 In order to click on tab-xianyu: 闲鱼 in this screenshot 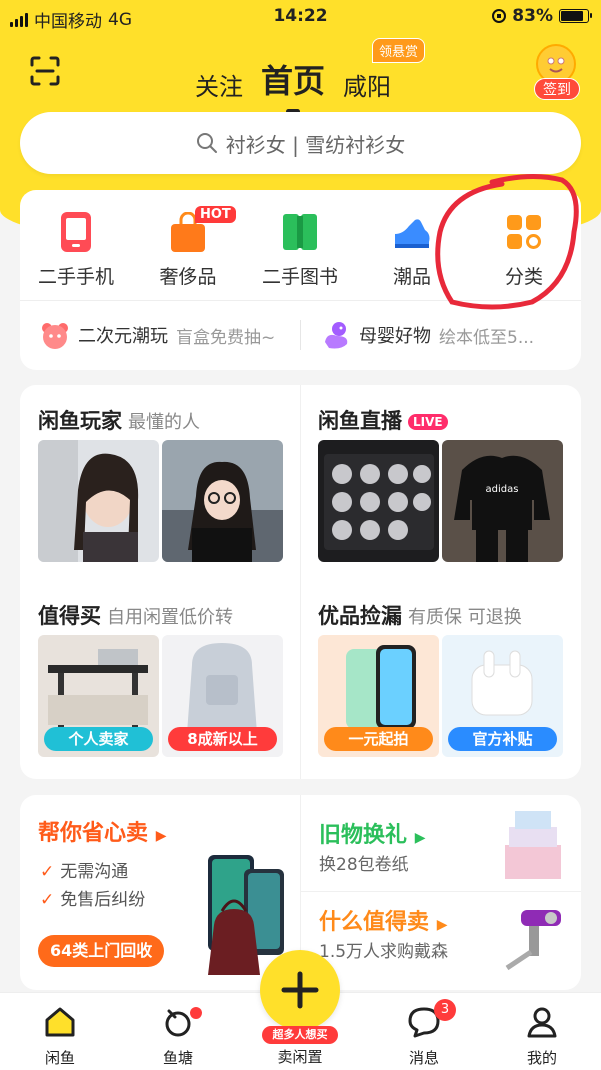, I will do `click(60, 1036)`.